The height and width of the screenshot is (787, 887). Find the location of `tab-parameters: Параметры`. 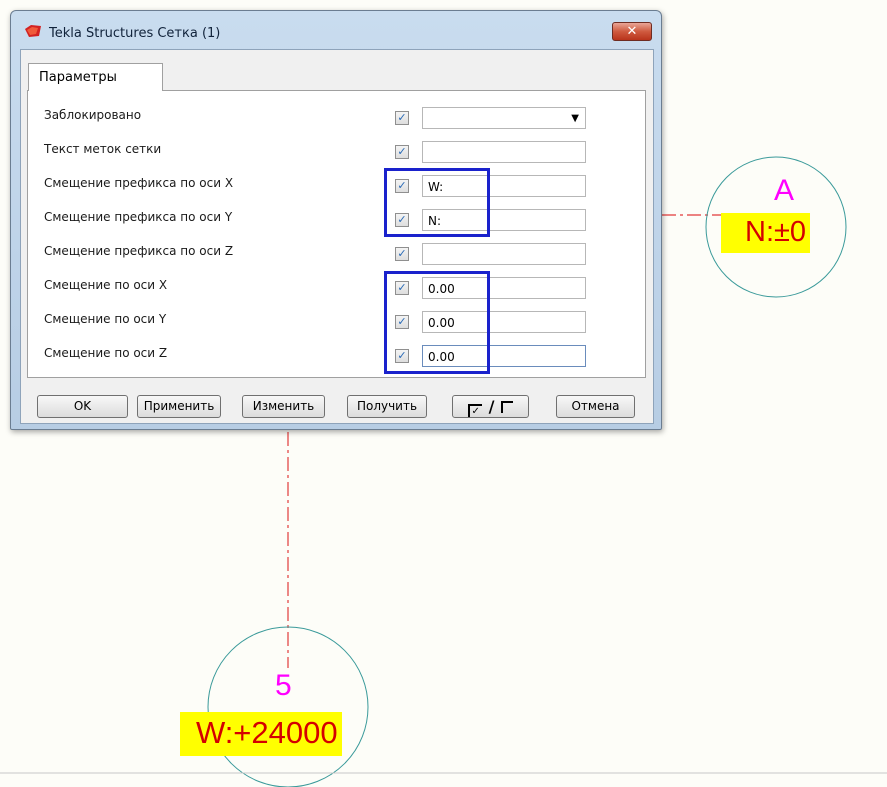

tab-parameters: Параметры is located at coordinates (95, 77).